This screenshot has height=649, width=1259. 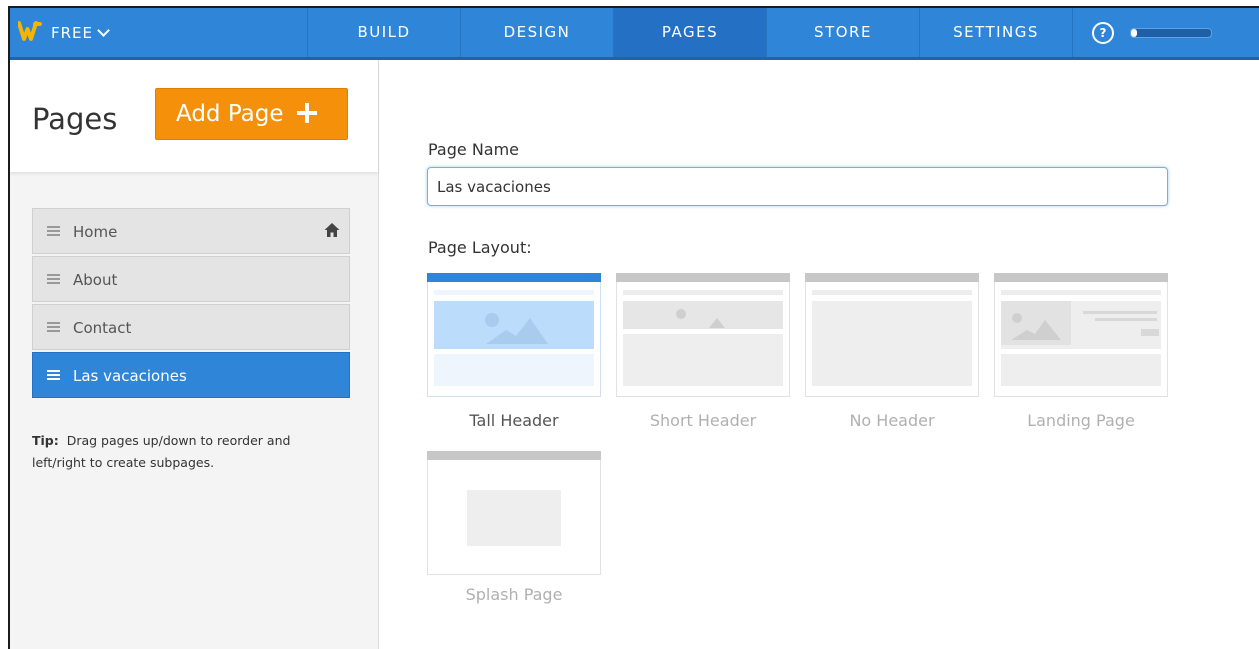 What do you see at coordinates (703, 420) in the screenshot?
I see `layout-caption-short-header: Short Header` at bounding box center [703, 420].